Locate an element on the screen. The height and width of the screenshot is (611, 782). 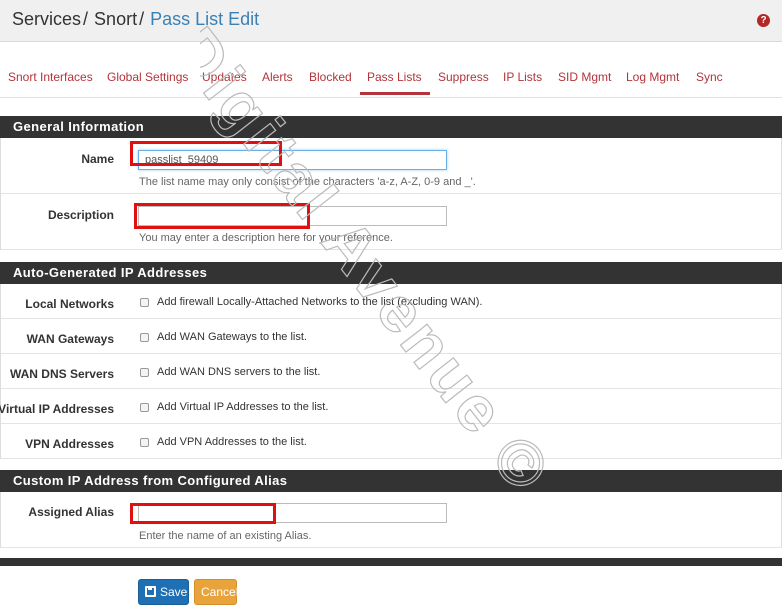
description-label: Description is located at coordinates (80, 215).